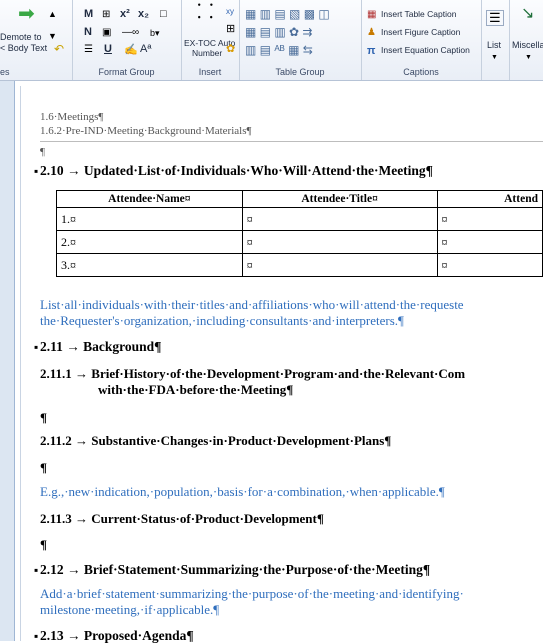 The width and height of the screenshot is (543, 644). I want to click on misc-dropdown-icon: ▼, so click(528, 58).